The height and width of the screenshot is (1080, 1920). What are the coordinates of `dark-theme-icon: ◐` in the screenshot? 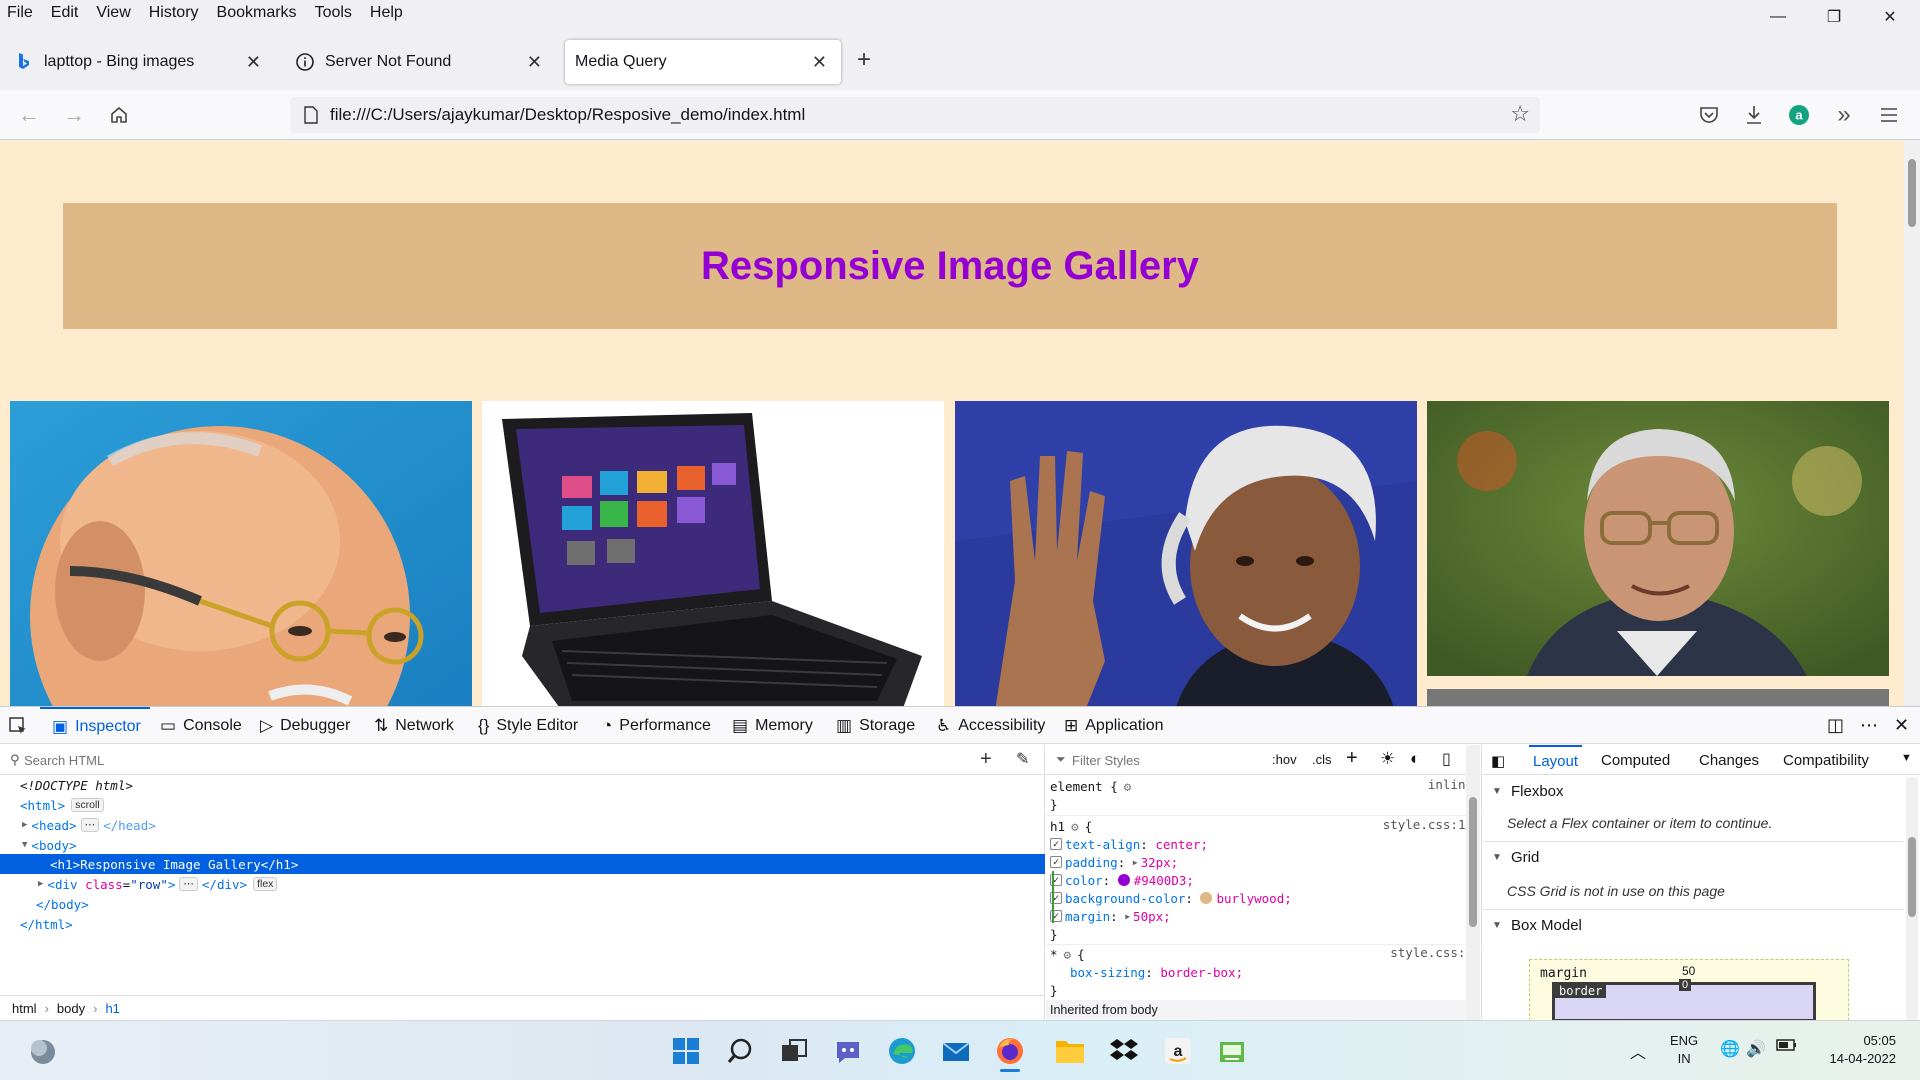 It's located at (1415, 759).